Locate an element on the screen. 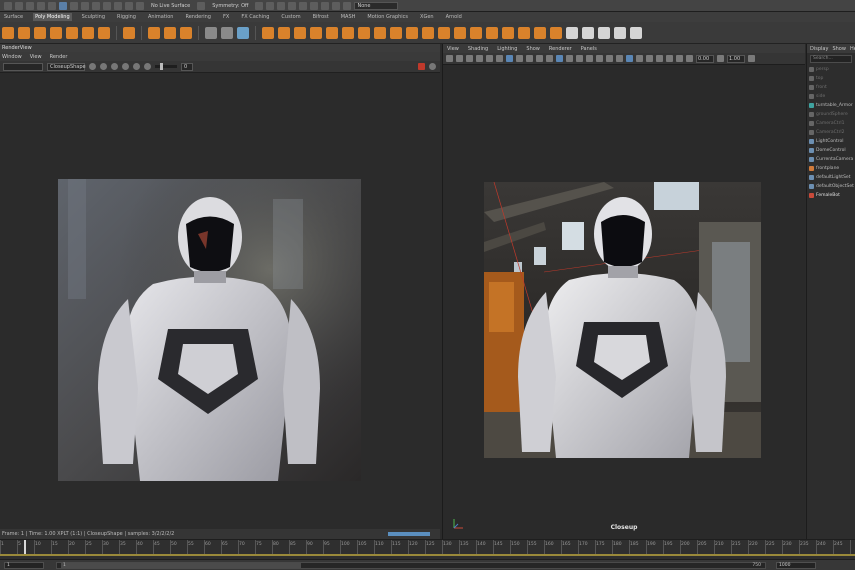 Image resolution: width=855 pixels, height=570 pixels. stop-render-icon is located at coordinates (421, 66).